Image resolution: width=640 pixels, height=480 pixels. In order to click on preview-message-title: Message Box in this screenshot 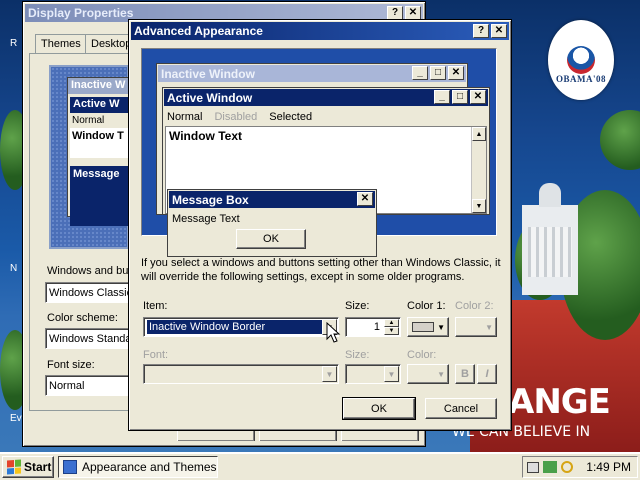, I will do `click(210, 199)`.